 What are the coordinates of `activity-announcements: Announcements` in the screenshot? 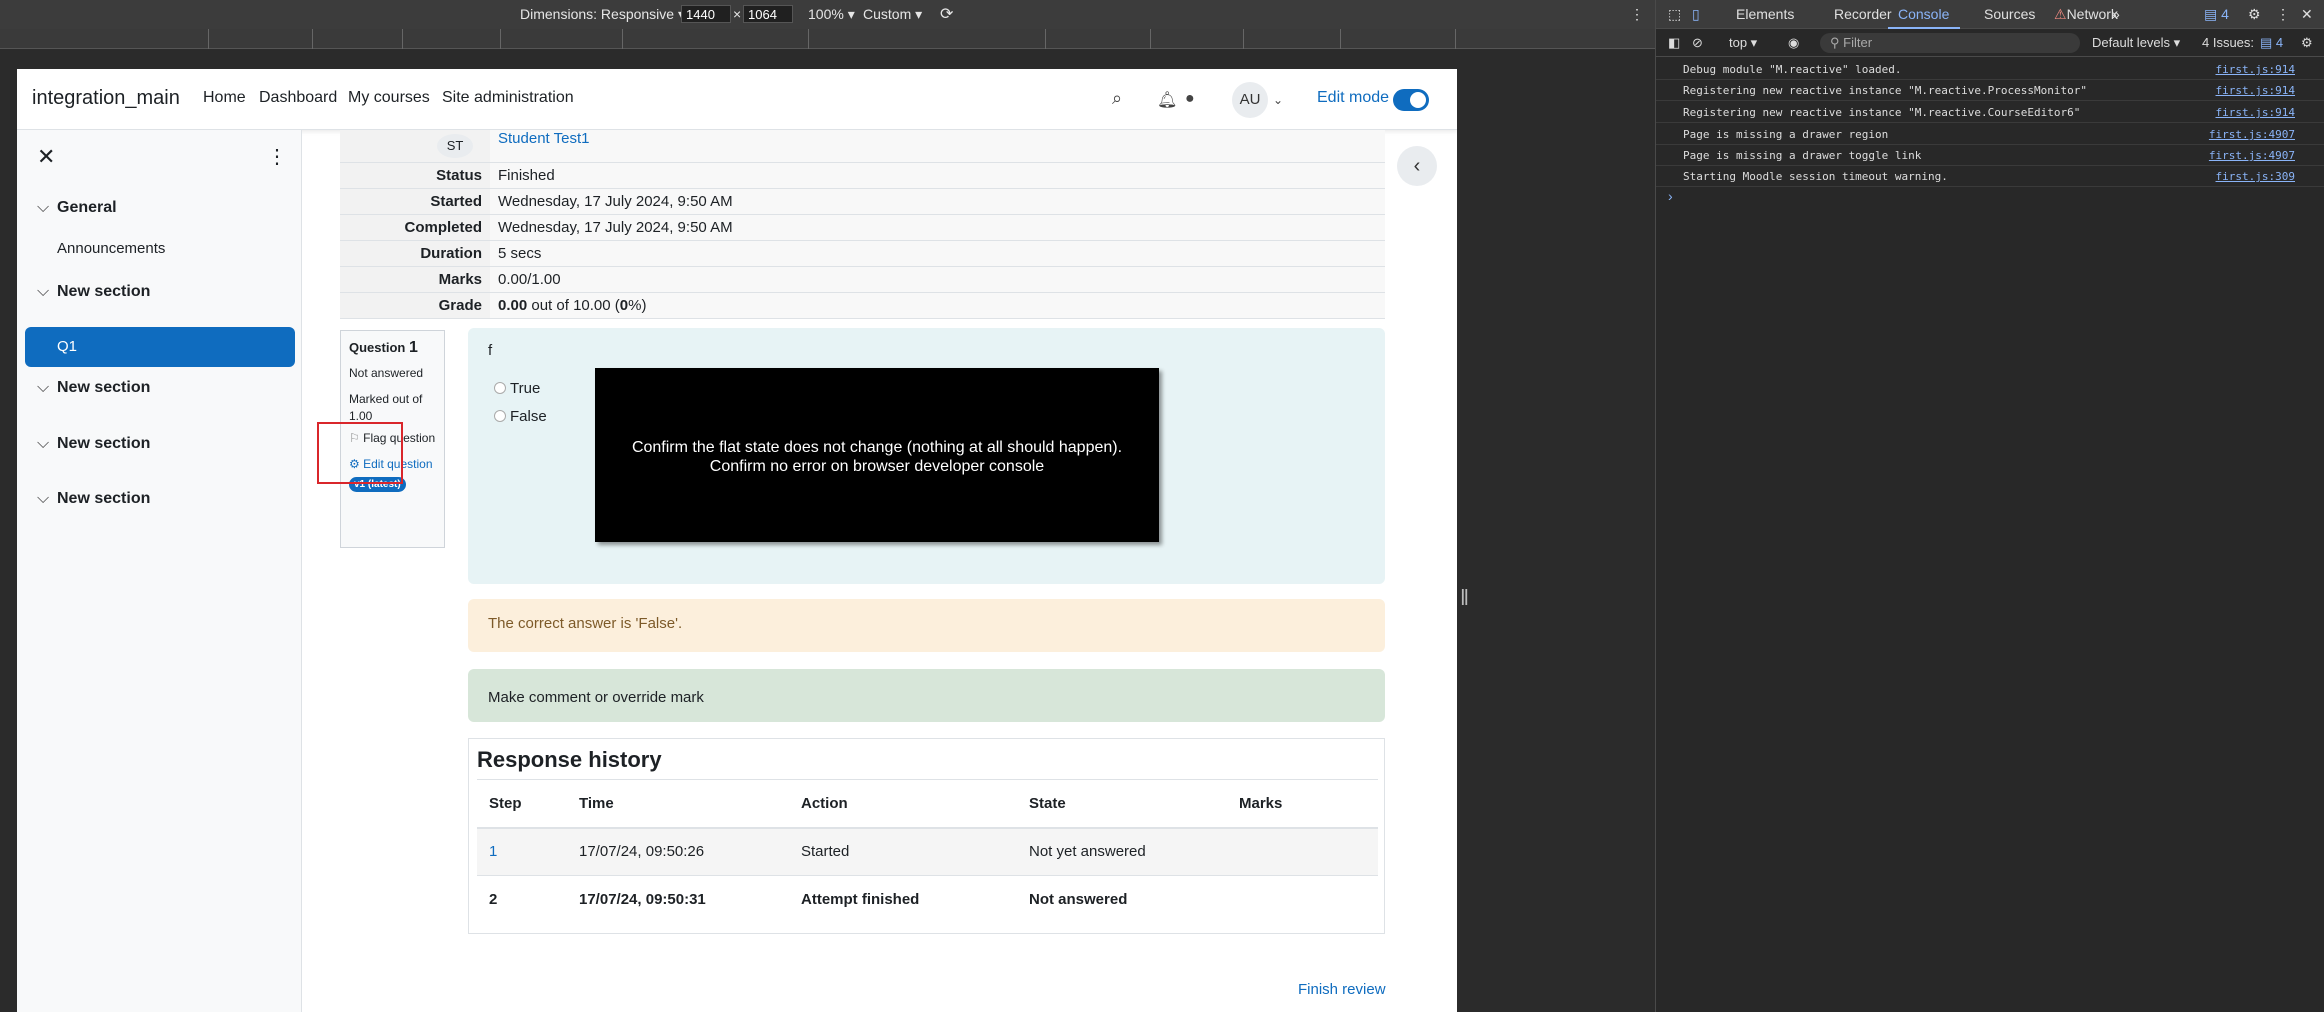 It's located at (111, 248).